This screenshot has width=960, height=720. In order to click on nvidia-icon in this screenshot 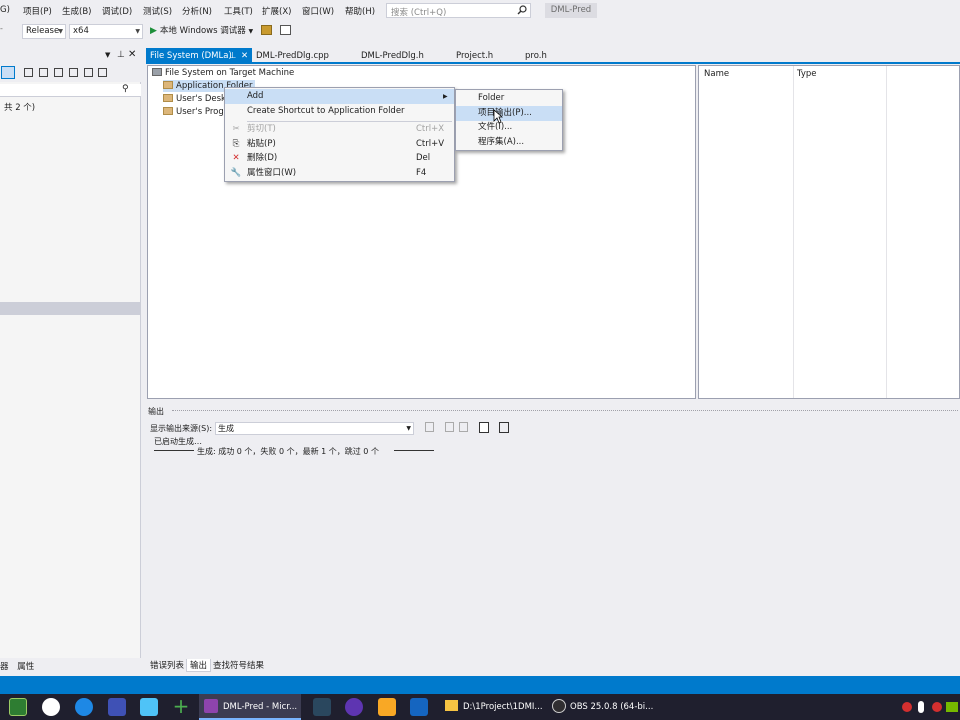, I will do `click(952, 707)`.